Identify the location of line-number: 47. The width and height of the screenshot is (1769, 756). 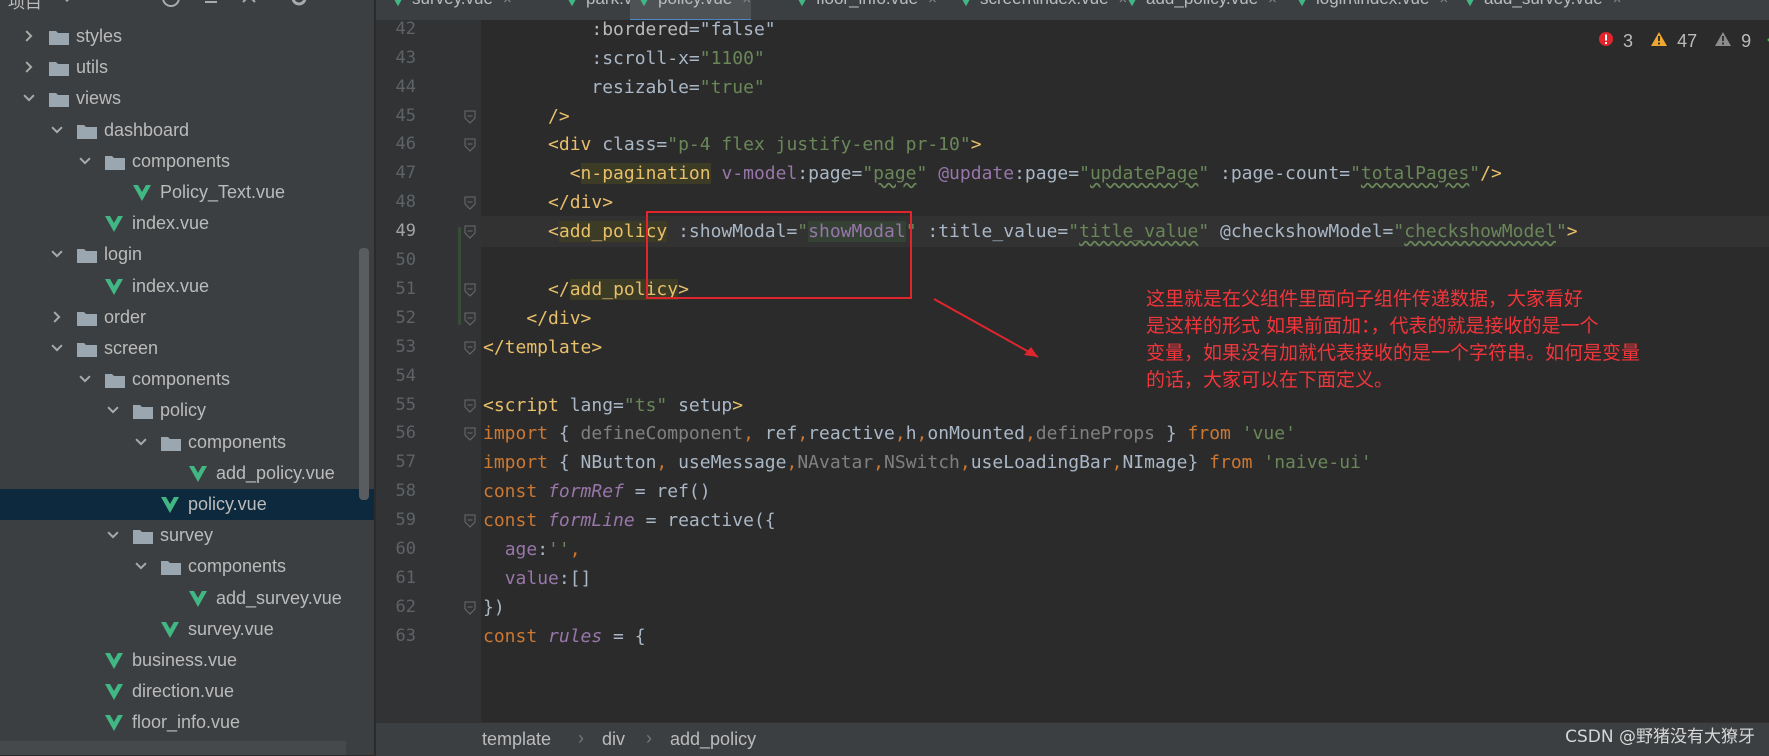
(396, 173).